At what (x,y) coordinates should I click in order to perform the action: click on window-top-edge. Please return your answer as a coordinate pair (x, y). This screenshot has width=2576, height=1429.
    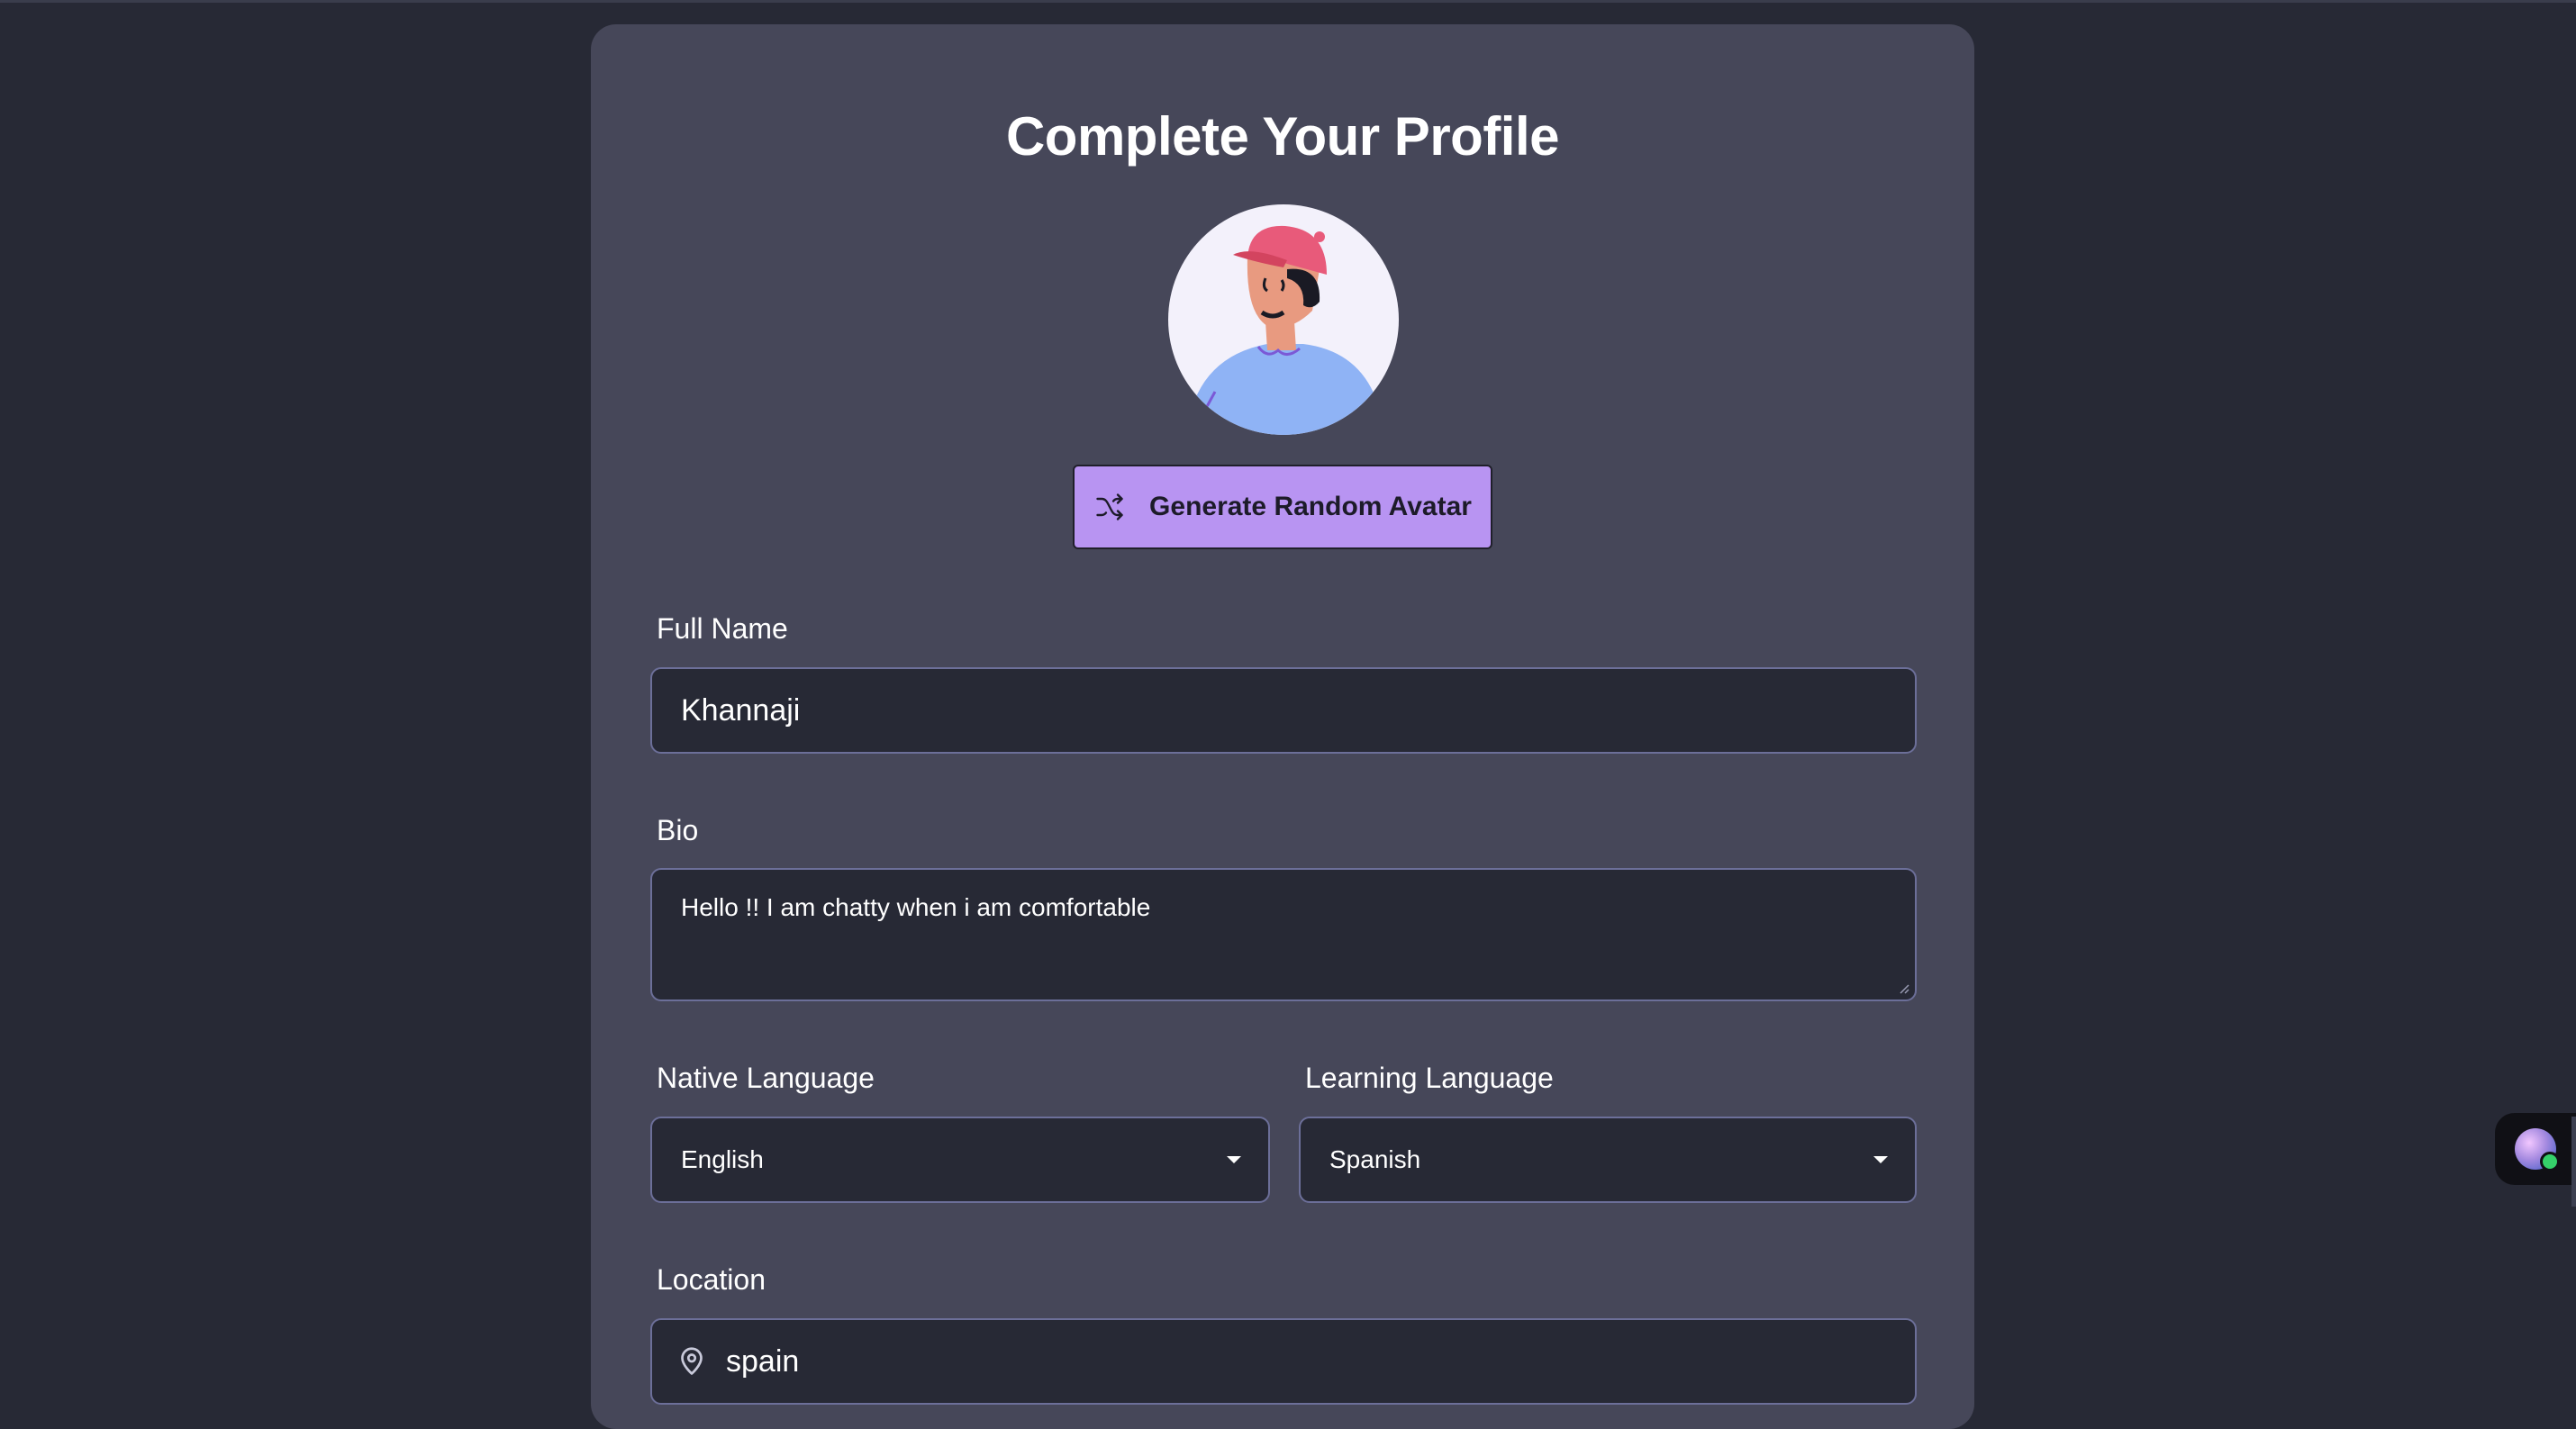
    Looking at the image, I should click on (1288, 1).